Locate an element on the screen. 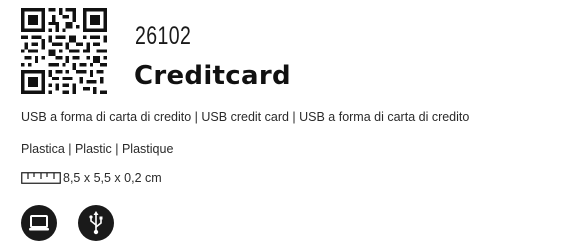  product-material: Plastica | Plastic | Plastique is located at coordinates (97, 149).